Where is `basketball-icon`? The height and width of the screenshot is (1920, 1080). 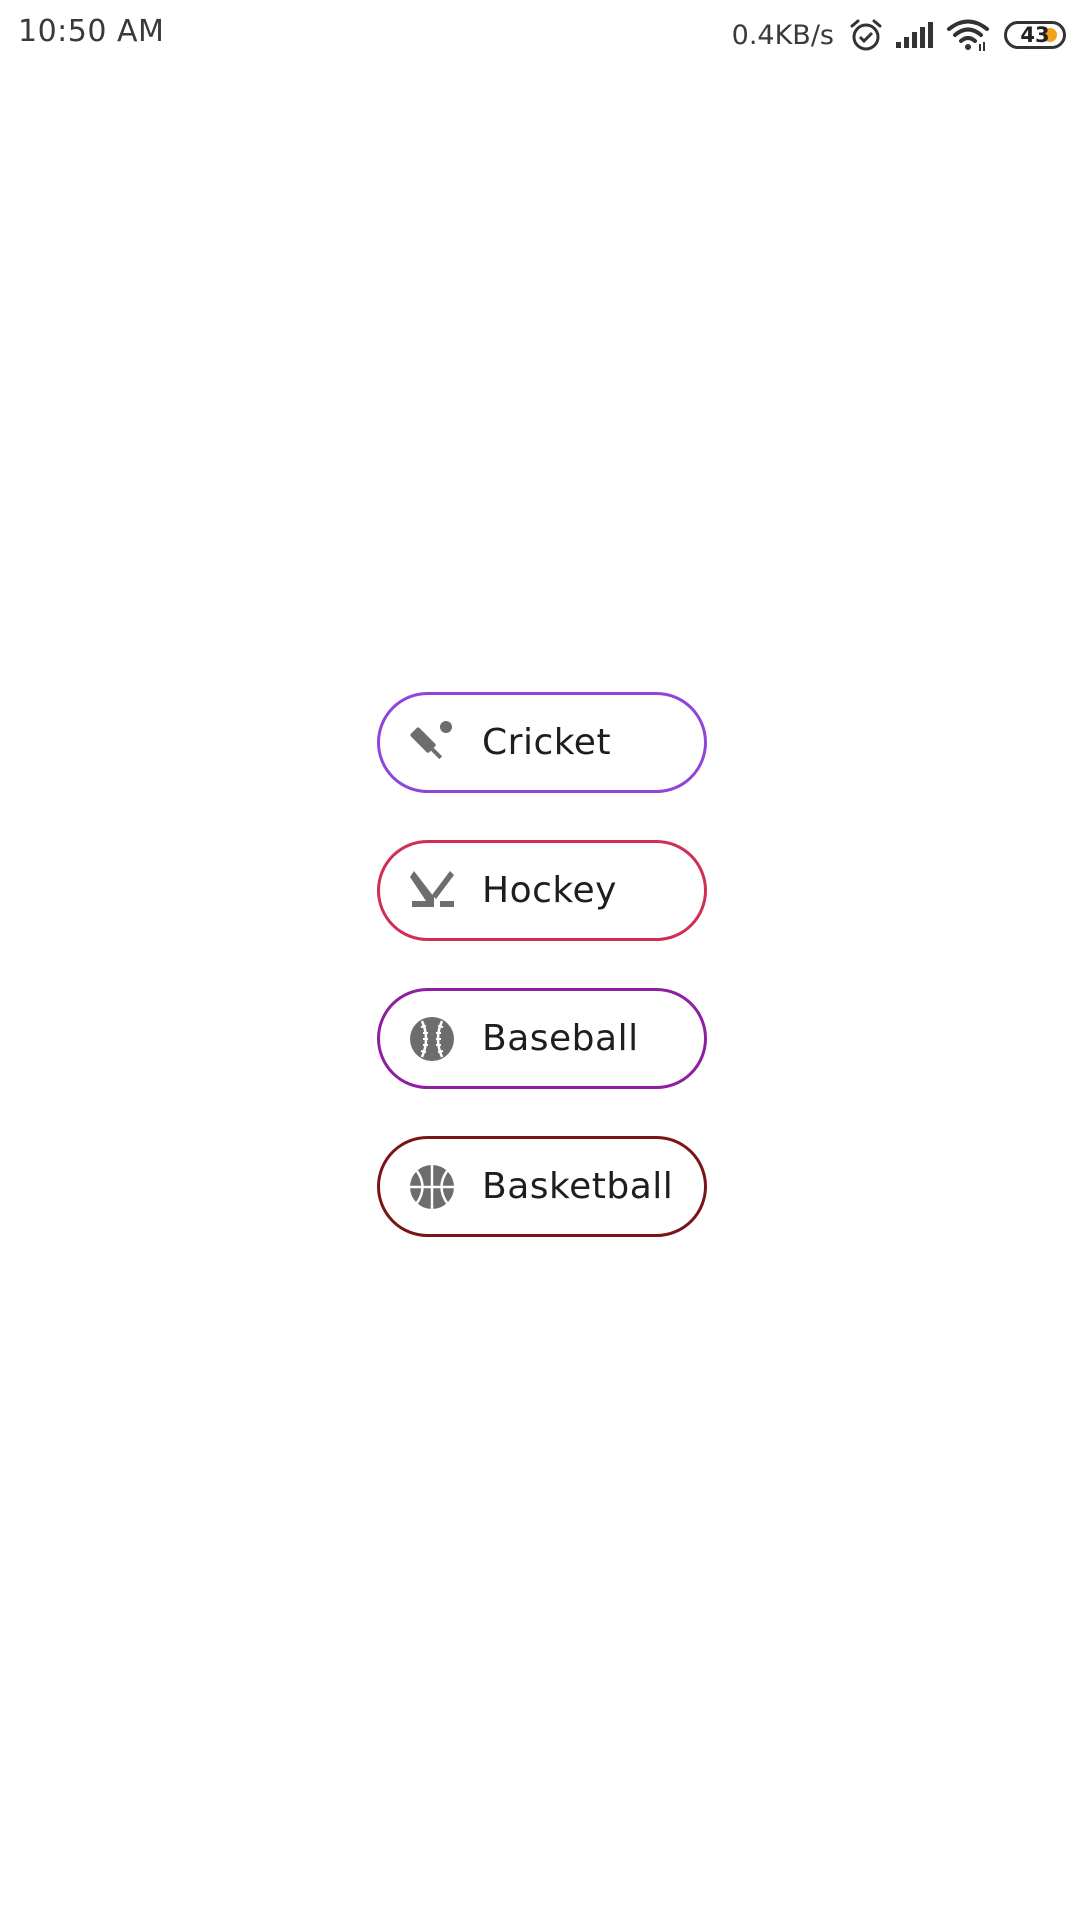 basketball-icon is located at coordinates (432, 1187).